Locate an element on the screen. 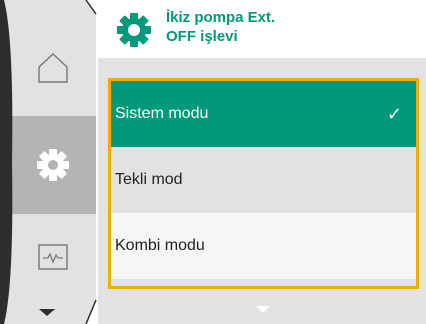 This screenshot has height=324, width=426. header: İkiz pompa Ext. OFF işlevi is located at coordinates (262, 29).